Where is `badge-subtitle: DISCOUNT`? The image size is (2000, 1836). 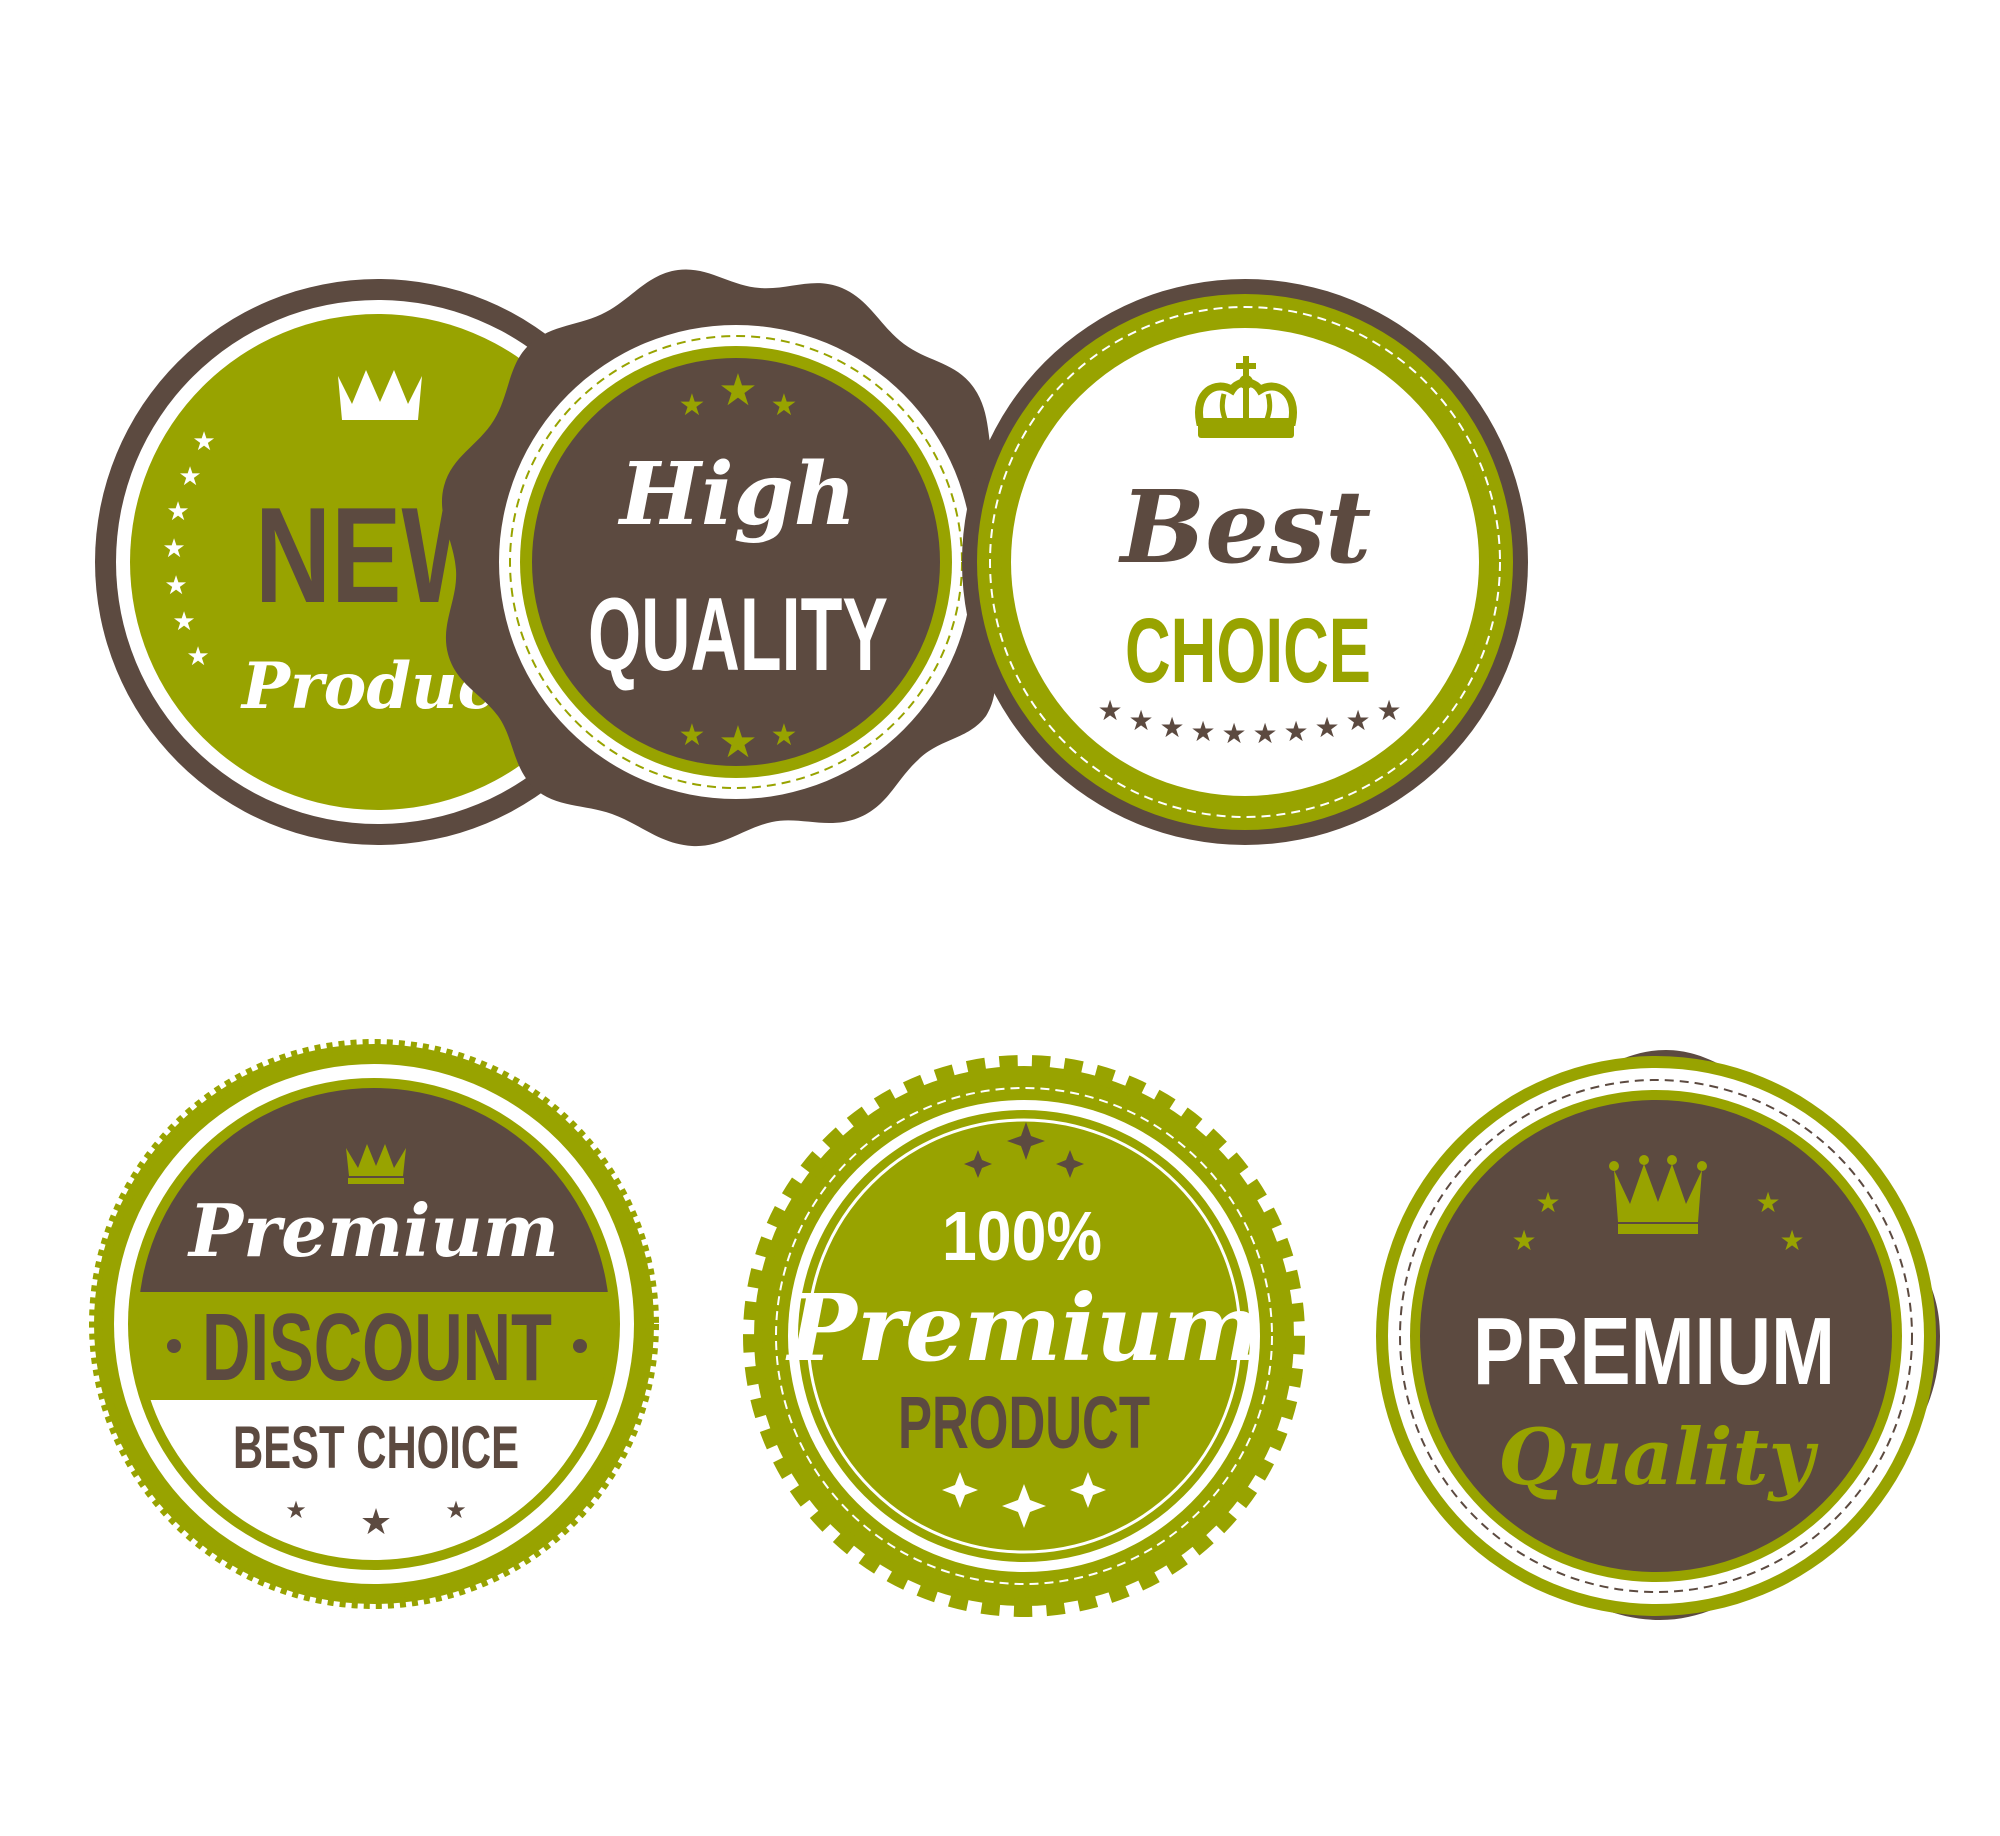
badge-subtitle: DISCOUNT is located at coordinates (377, 1347).